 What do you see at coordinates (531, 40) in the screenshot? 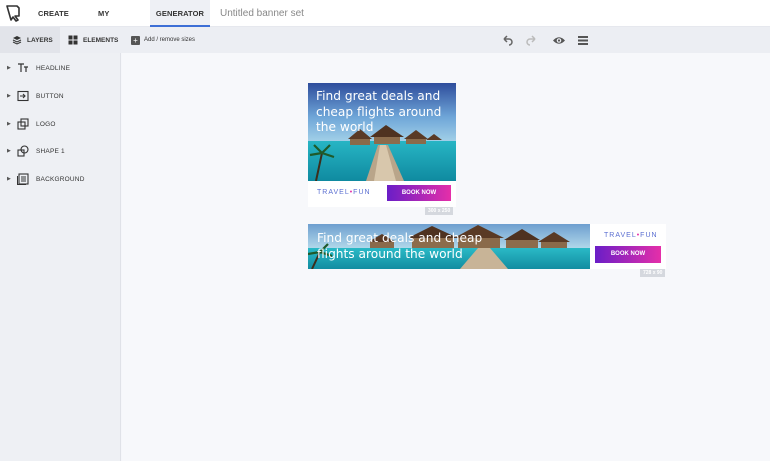
I see `redo-icon` at bounding box center [531, 40].